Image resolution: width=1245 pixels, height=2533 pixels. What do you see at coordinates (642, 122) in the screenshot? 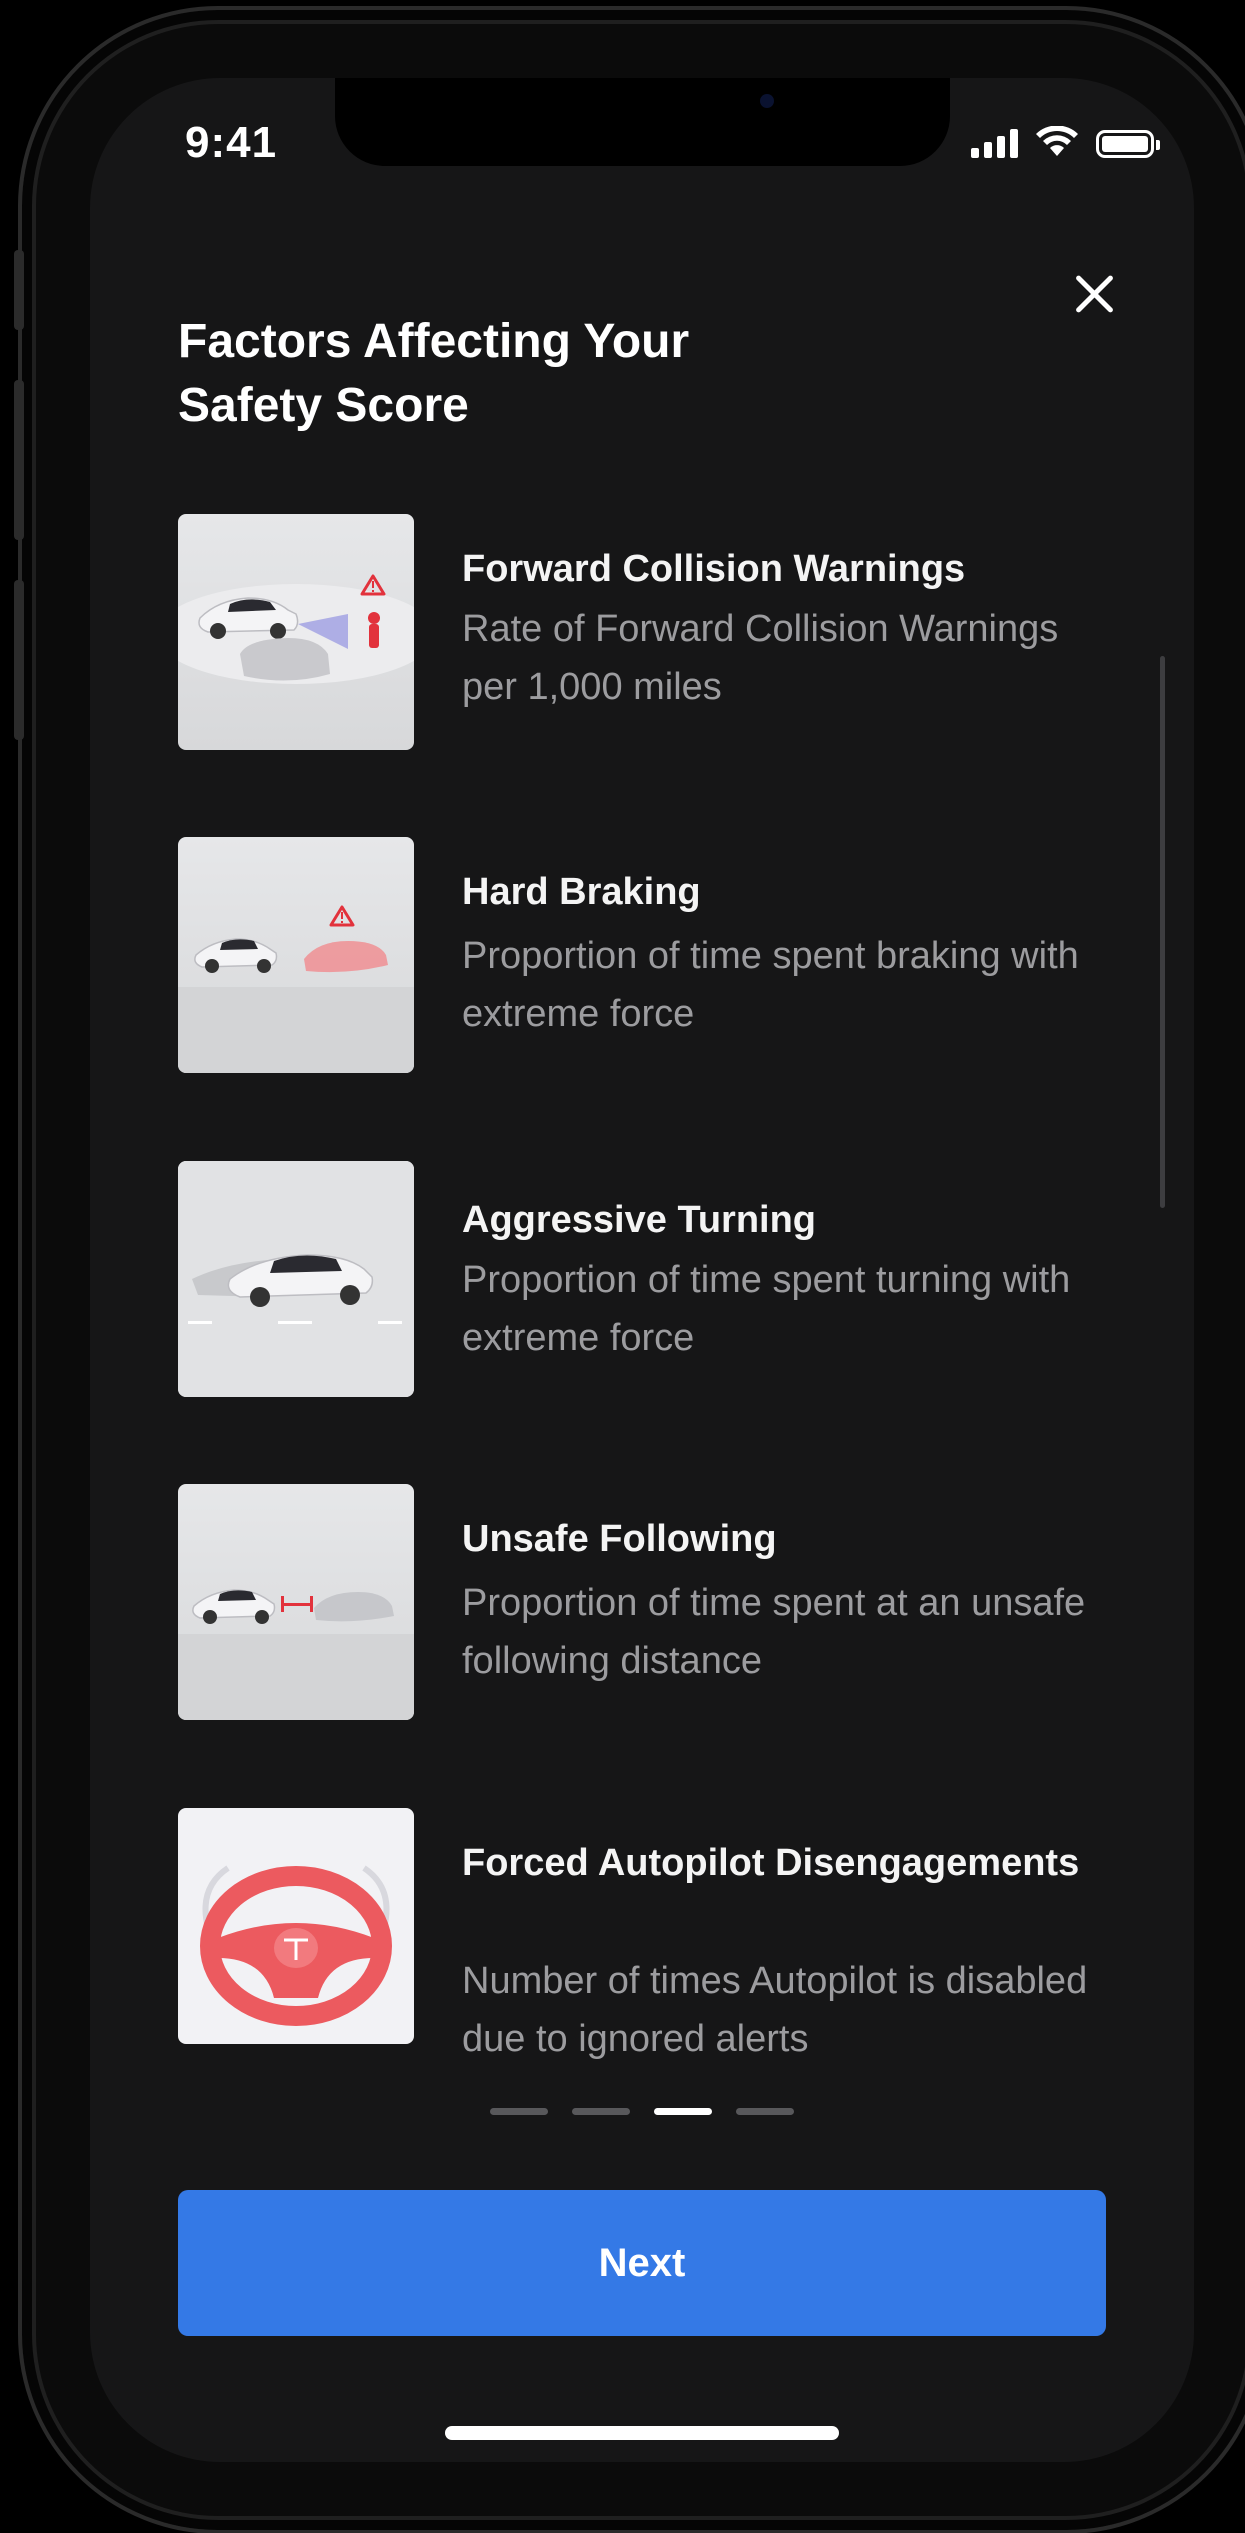
I see `camera-notch` at bounding box center [642, 122].